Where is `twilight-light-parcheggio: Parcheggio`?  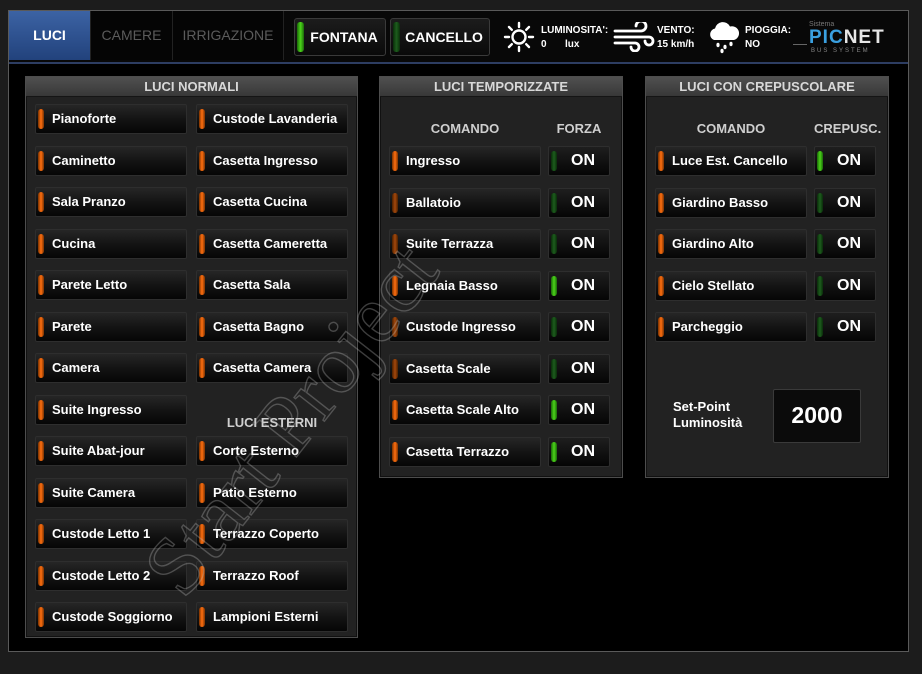
twilight-light-parcheggio: Parcheggio is located at coordinates (731, 327).